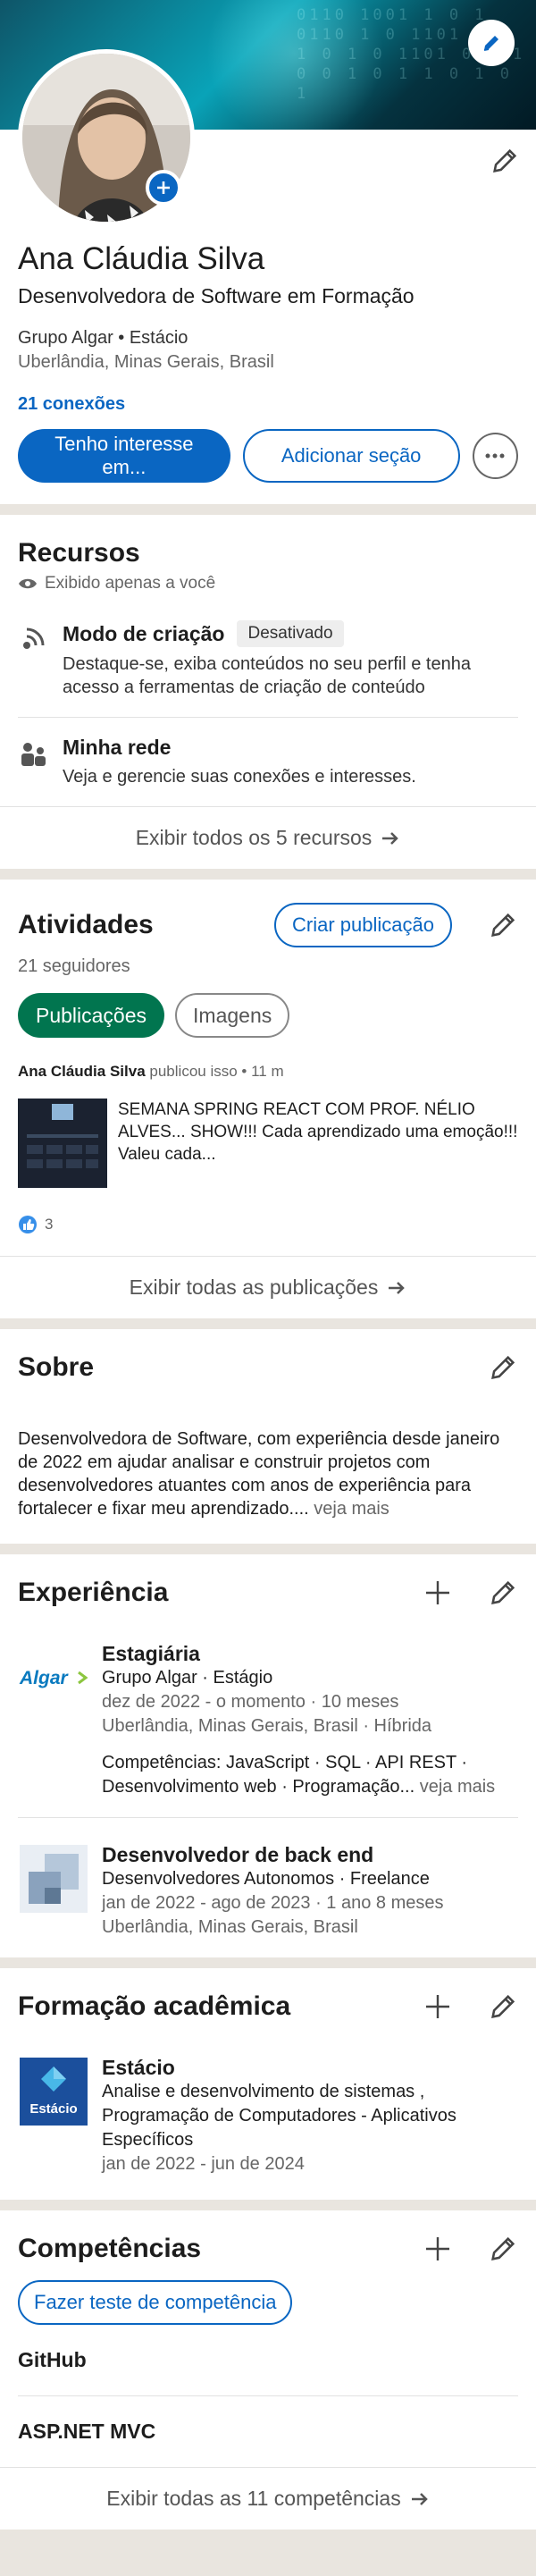 The height and width of the screenshot is (2576, 536). Describe the element at coordinates (49, 1224) in the screenshot. I see `reactions-count: 3` at that location.